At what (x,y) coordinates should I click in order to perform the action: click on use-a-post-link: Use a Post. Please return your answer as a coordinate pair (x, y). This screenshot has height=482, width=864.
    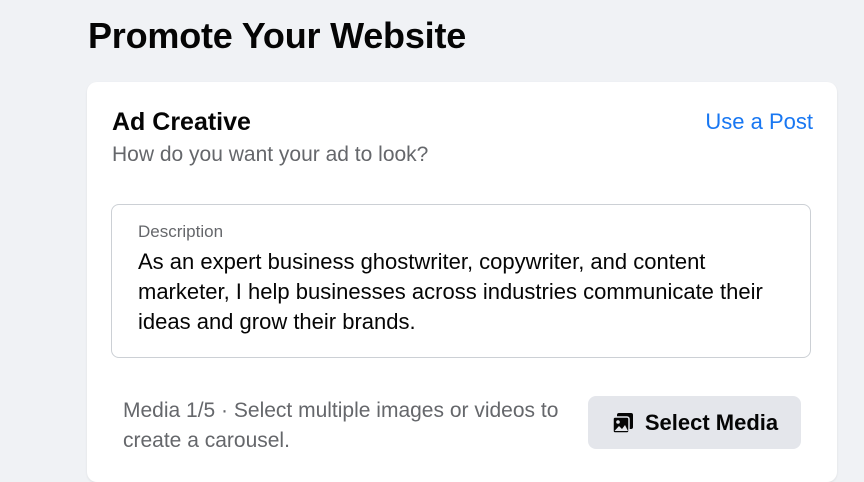
    Looking at the image, I should click on (759, 122).